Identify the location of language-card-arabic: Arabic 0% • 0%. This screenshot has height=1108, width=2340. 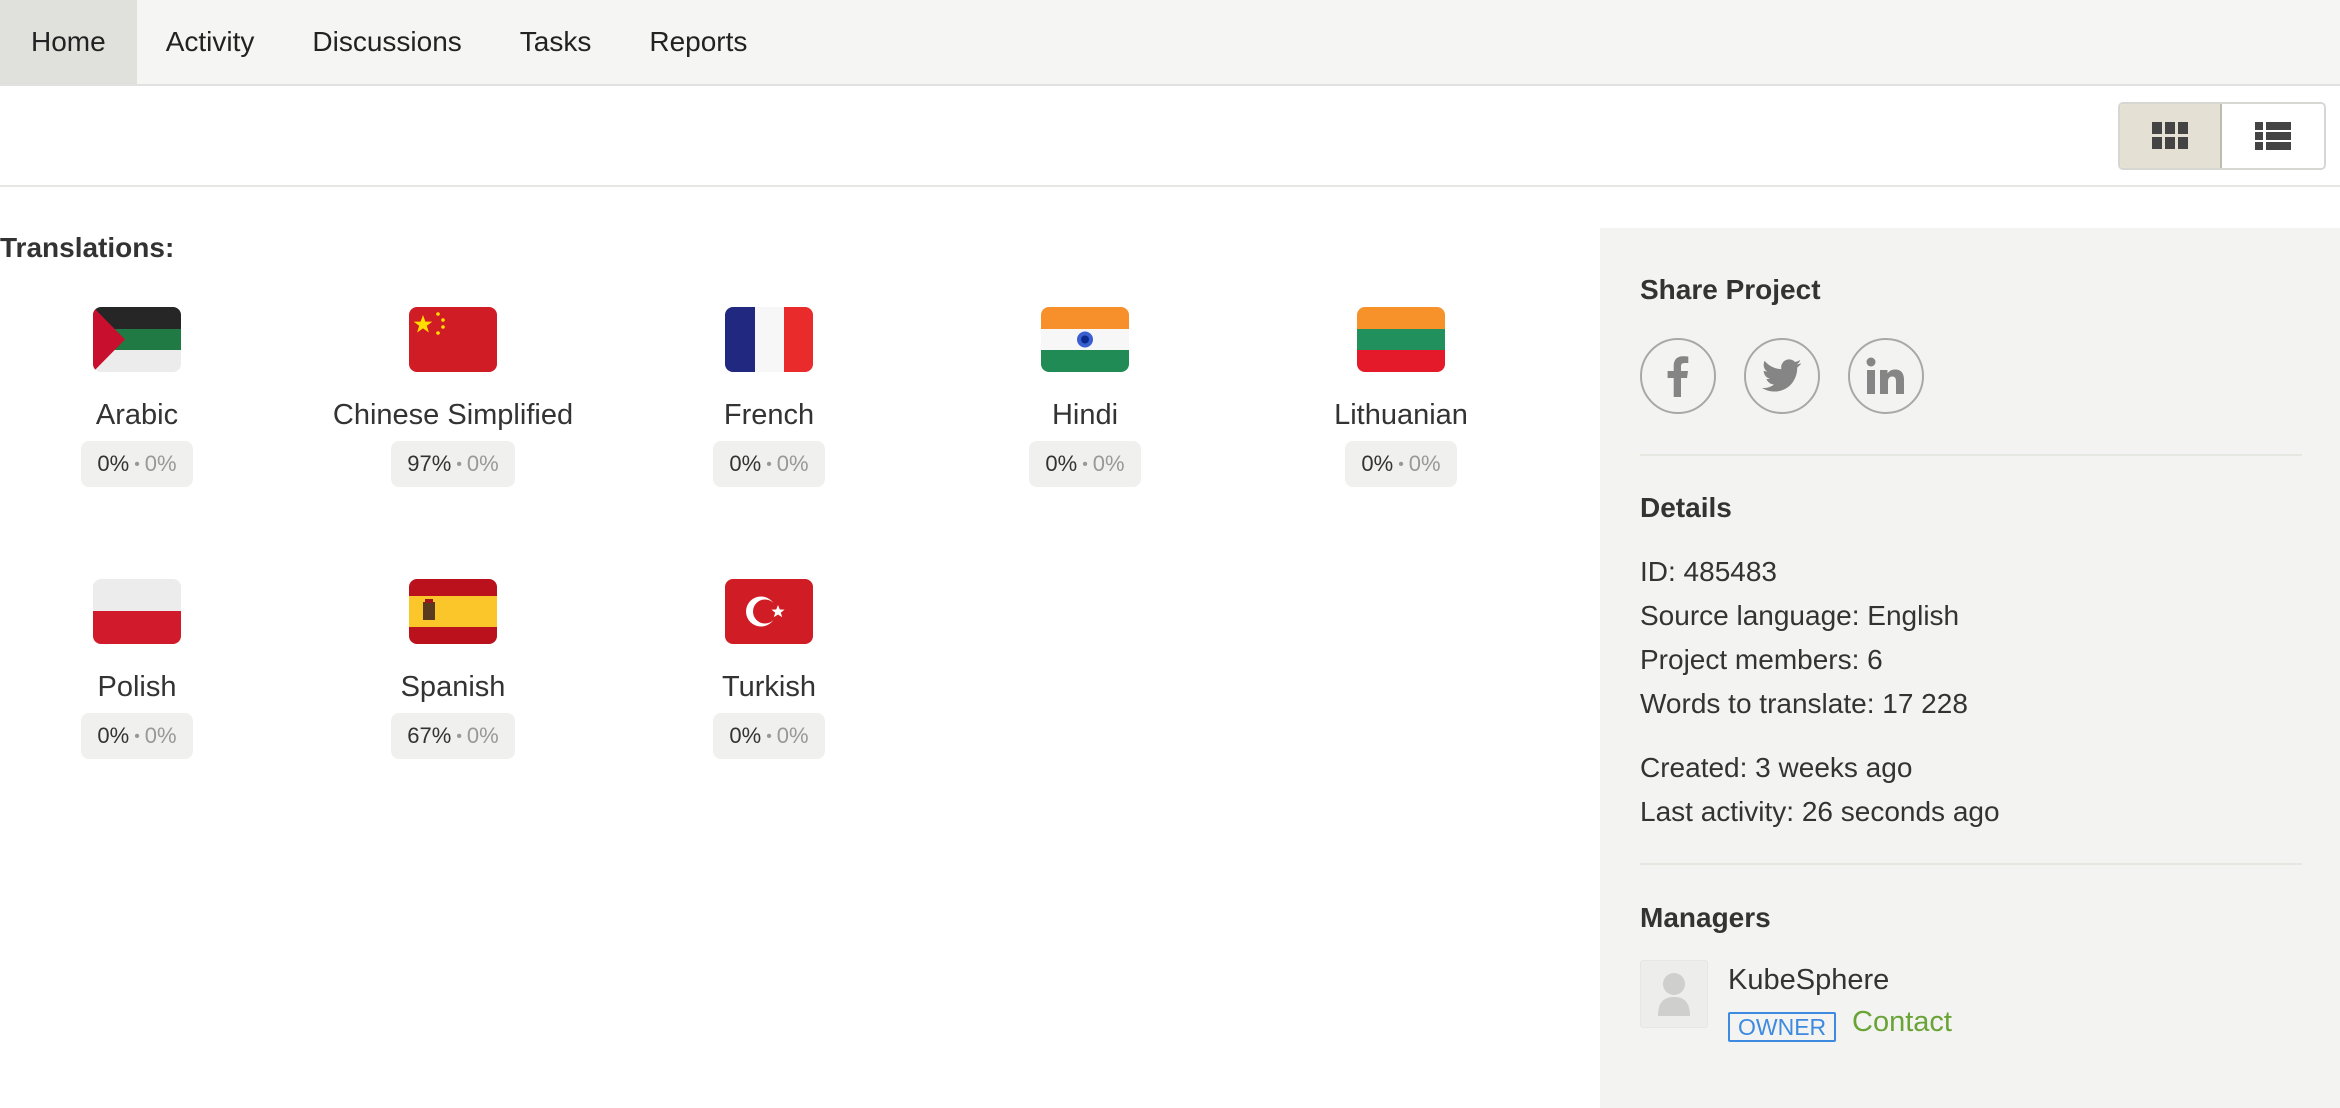
(143, 397).